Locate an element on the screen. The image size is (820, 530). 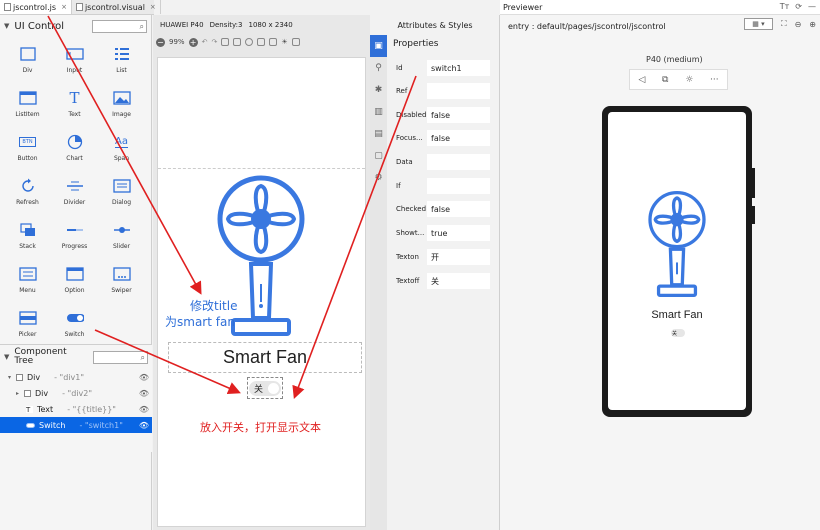
chevron-right-icon: ▸ is located at coordinates (20, 393).